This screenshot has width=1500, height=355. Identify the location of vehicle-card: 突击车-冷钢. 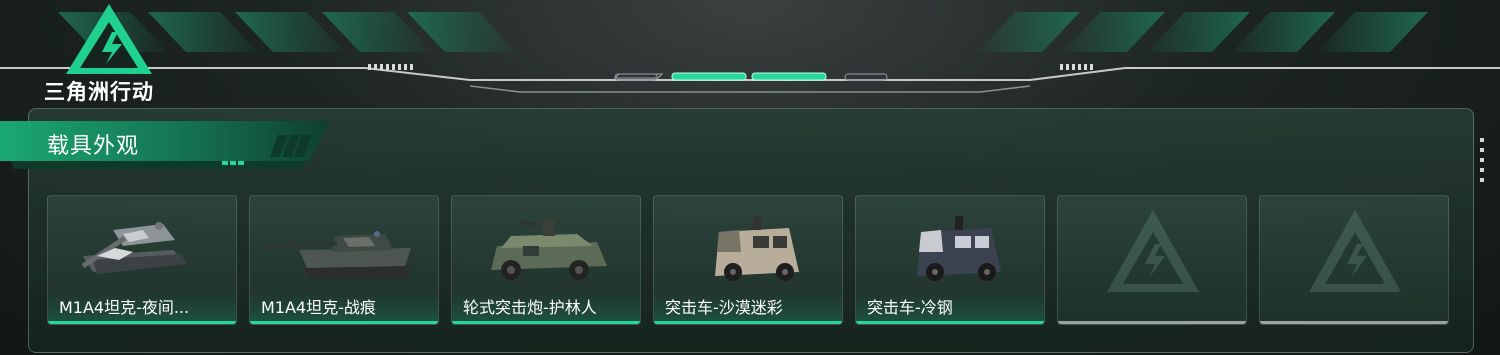
(950, 260).